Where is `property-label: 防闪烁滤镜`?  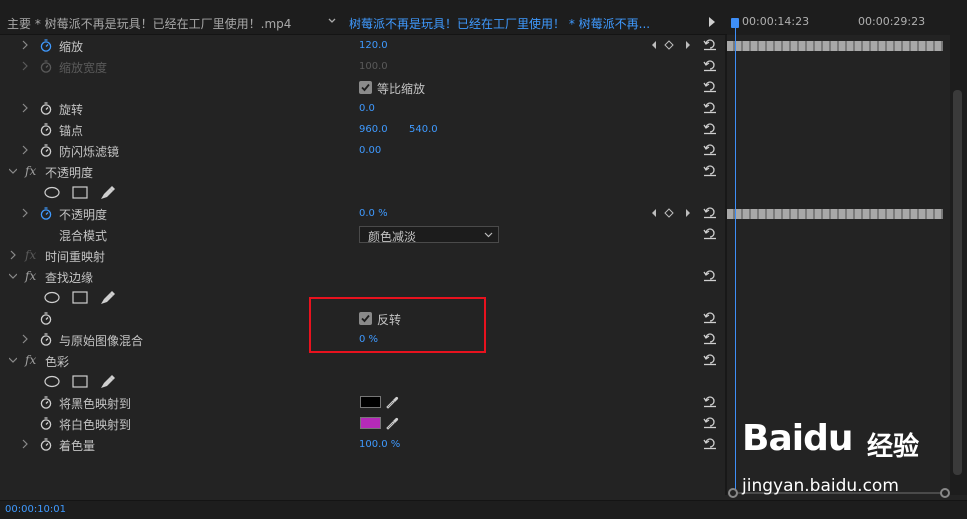 property-label: 防闪烁滤镜 is located at coordinates (89, 152).